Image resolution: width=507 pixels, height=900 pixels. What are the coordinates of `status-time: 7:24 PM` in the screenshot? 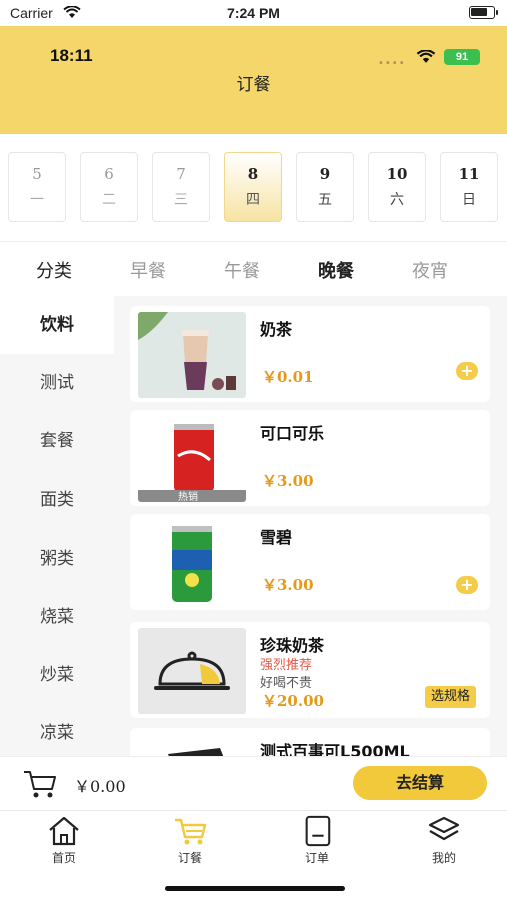 It's located at (253, 13).